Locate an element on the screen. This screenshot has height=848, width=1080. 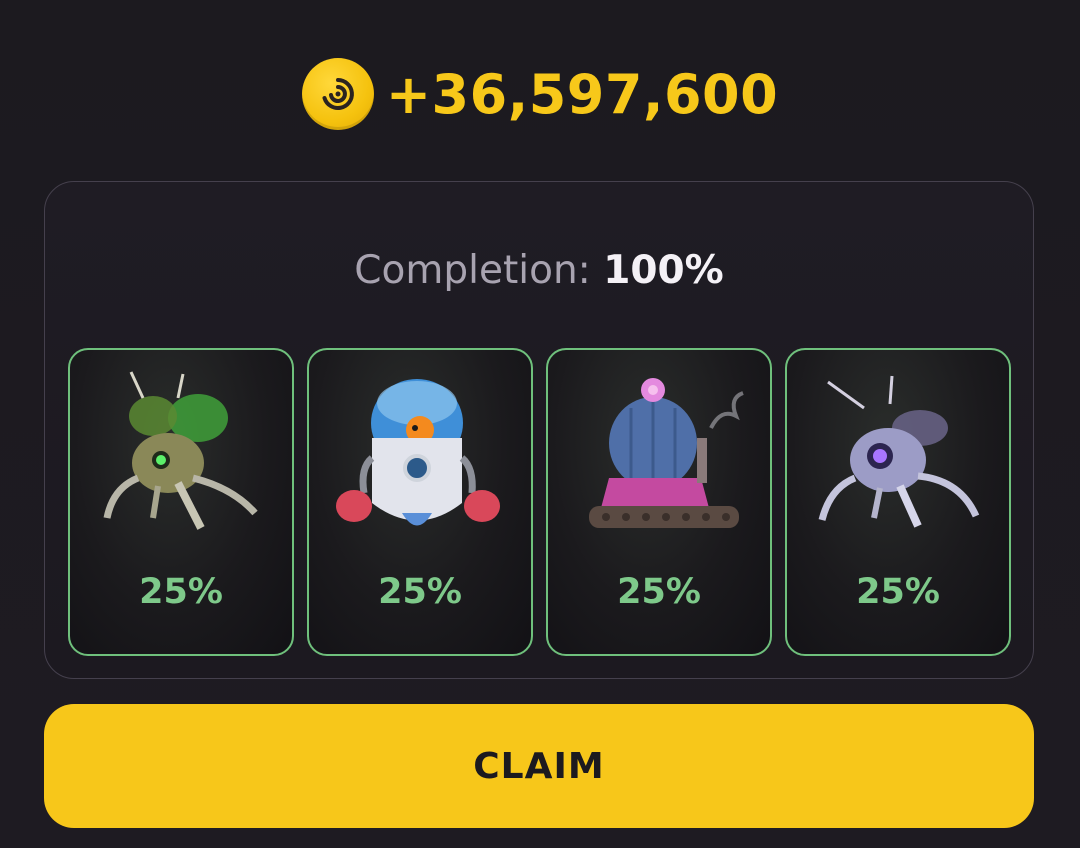
claim-button: CLAIM is located at coordinates (539, 766).